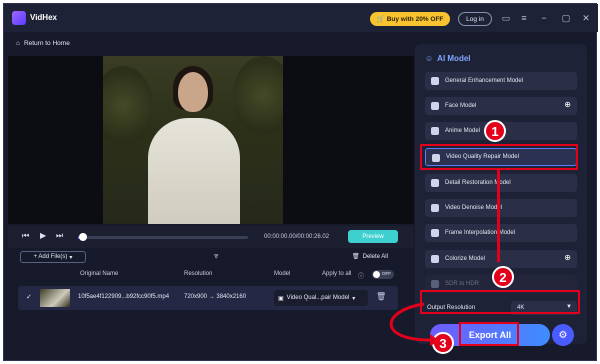 This screenshot has width=600, height=364. Describe the element at coordinates (415, 19) in the screenshot. I see `buy-label: Buy with 20% OFF` at that location.